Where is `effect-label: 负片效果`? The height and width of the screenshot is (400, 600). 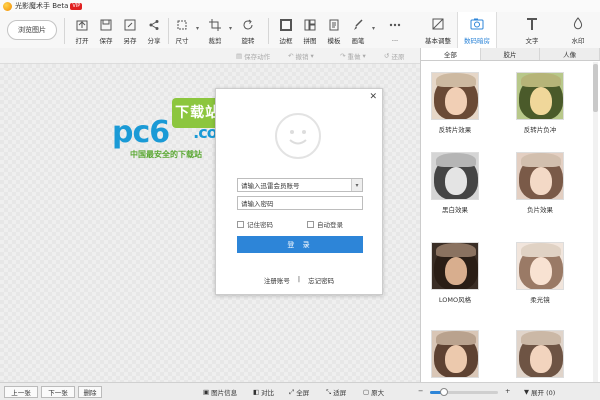 effect-label: 负片效果 is located at coordinates (540, 210).